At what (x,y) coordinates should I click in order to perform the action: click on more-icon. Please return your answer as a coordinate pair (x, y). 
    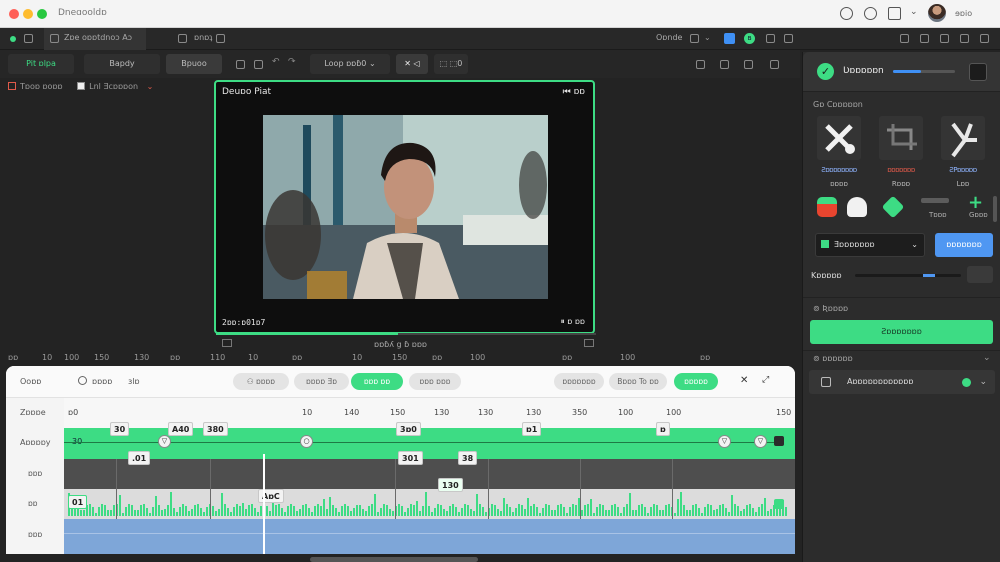
    Looking at the image, I should click on (984, 38).